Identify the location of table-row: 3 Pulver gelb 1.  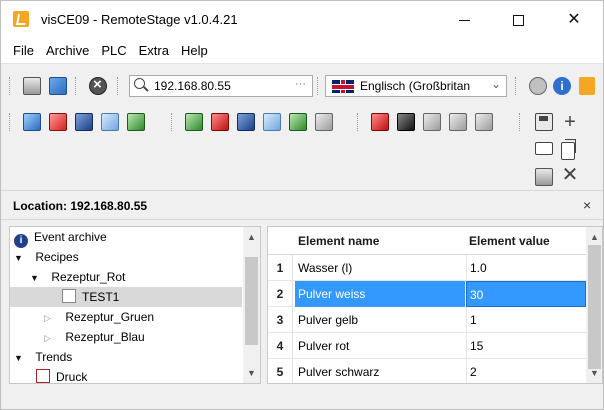
(427, 320).